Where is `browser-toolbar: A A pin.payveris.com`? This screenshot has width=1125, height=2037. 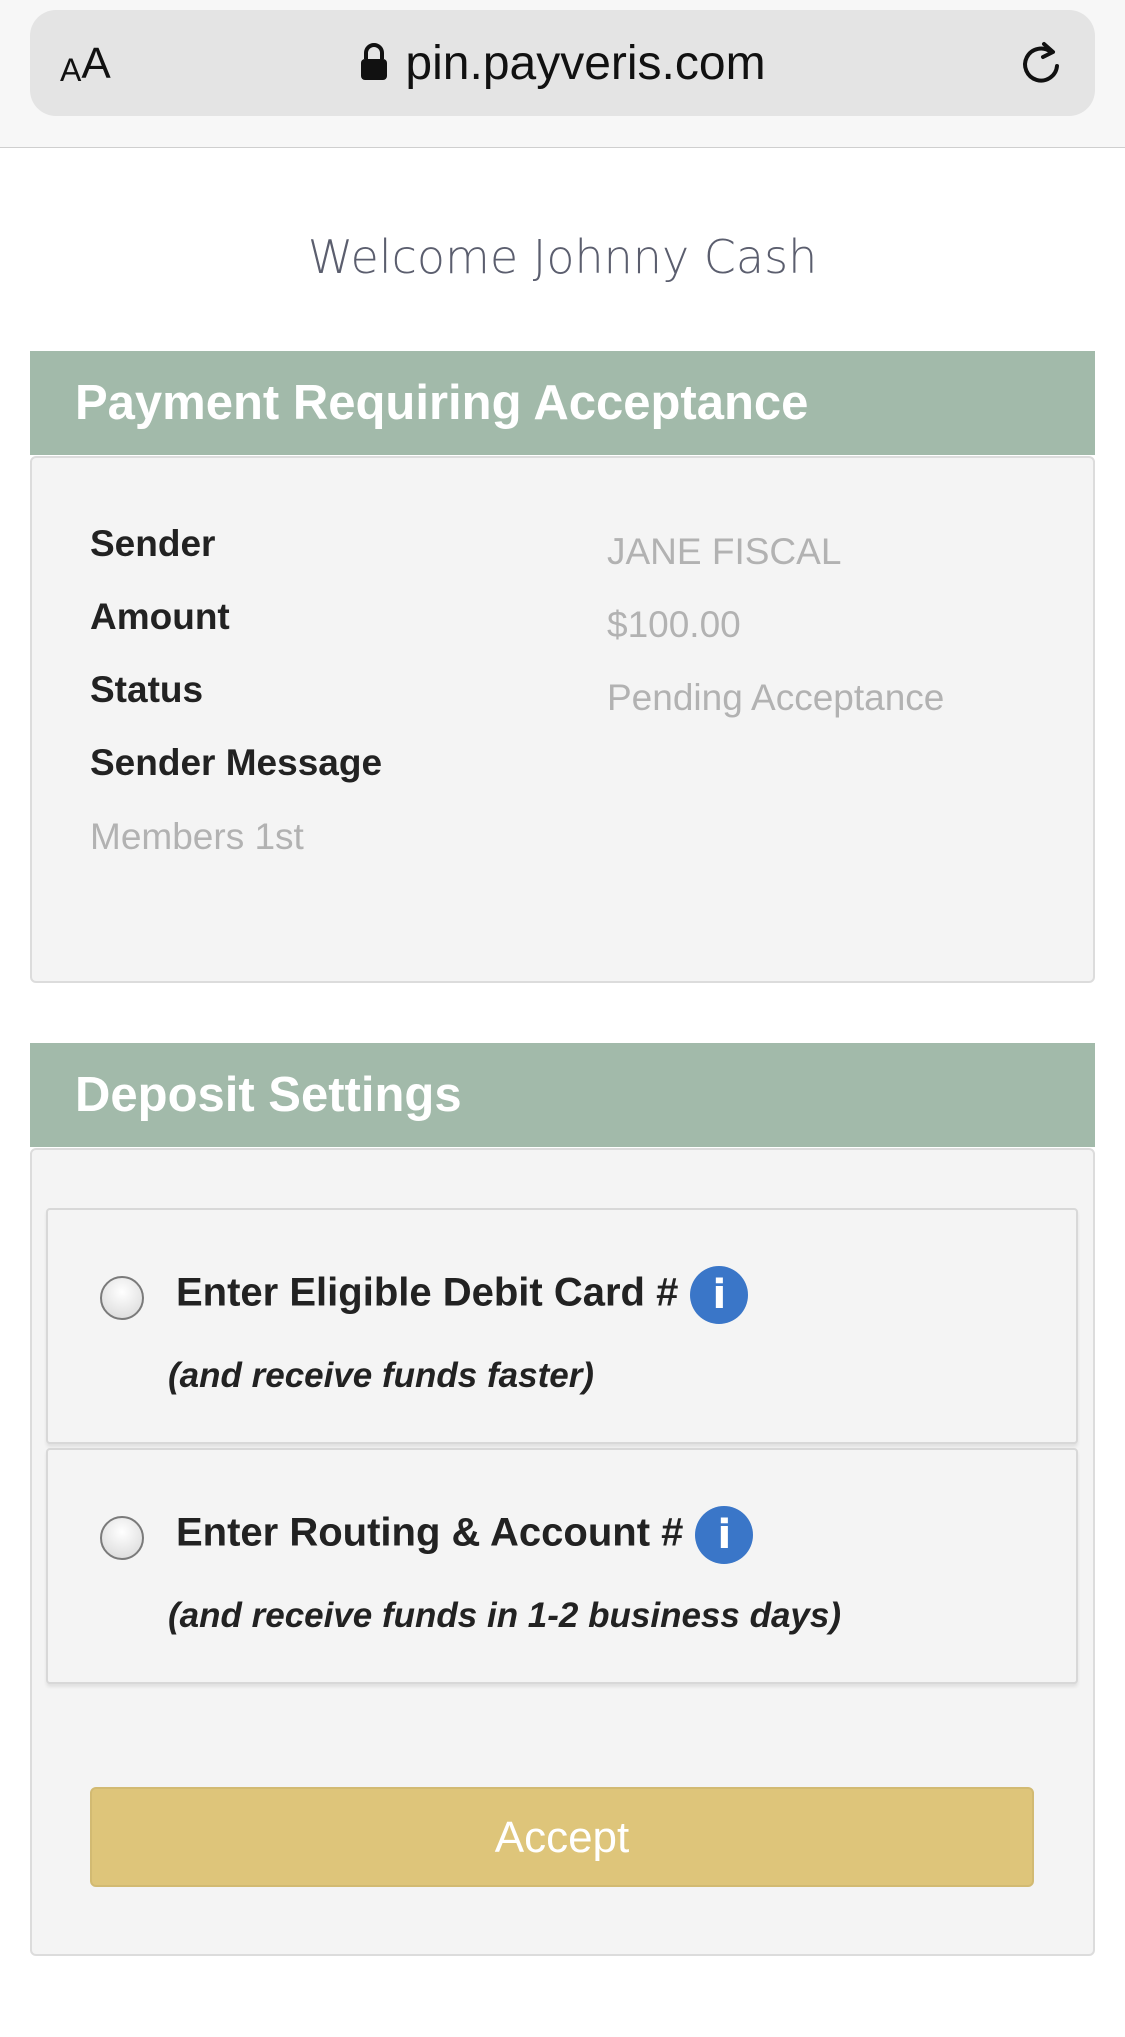 browser-toolbar: A A pin.payveris.com is located at coordinates (562, 74).